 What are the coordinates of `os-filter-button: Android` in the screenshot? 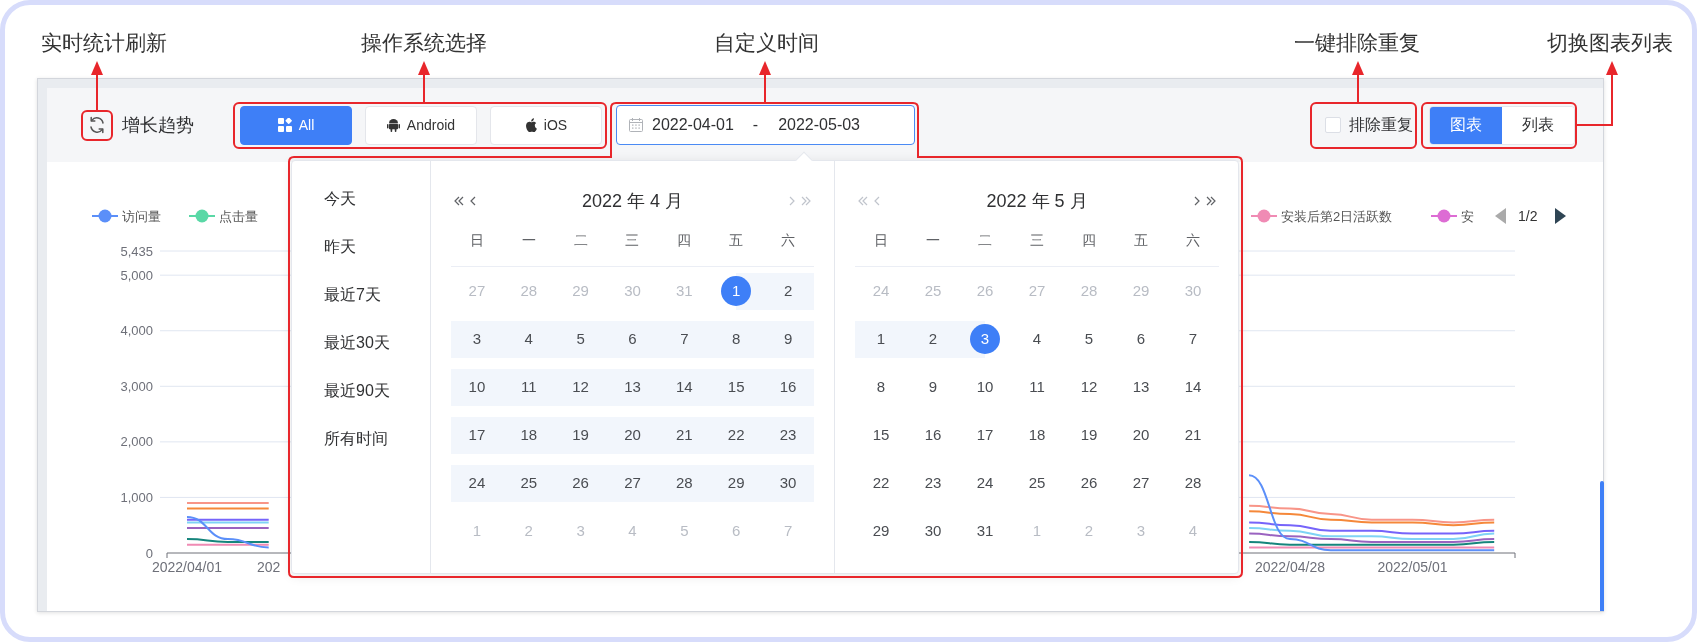 It's located at (421, 125).